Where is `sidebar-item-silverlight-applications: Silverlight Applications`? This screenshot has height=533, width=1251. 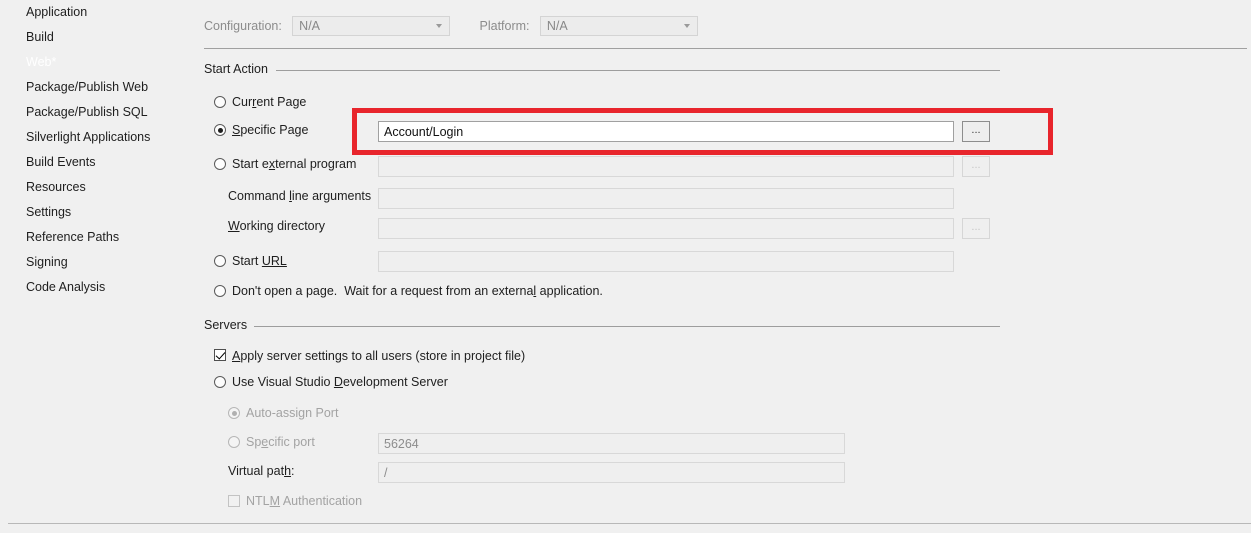 sidebar-item-silverlight-applications: Silverlight Applications is located at coordinates (98, 137).